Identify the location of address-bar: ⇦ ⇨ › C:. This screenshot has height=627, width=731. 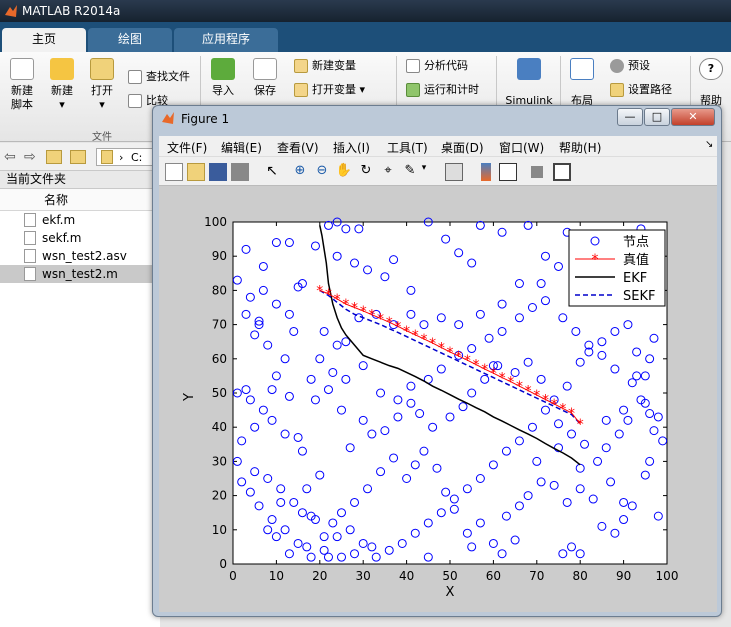
(80, 157).